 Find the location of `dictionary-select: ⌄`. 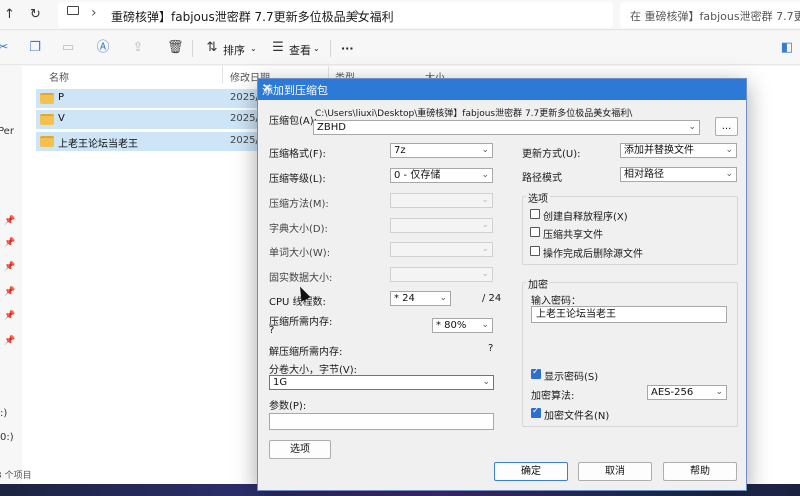

dictionary-select: ⌄ is located at coordinates (441, 225).